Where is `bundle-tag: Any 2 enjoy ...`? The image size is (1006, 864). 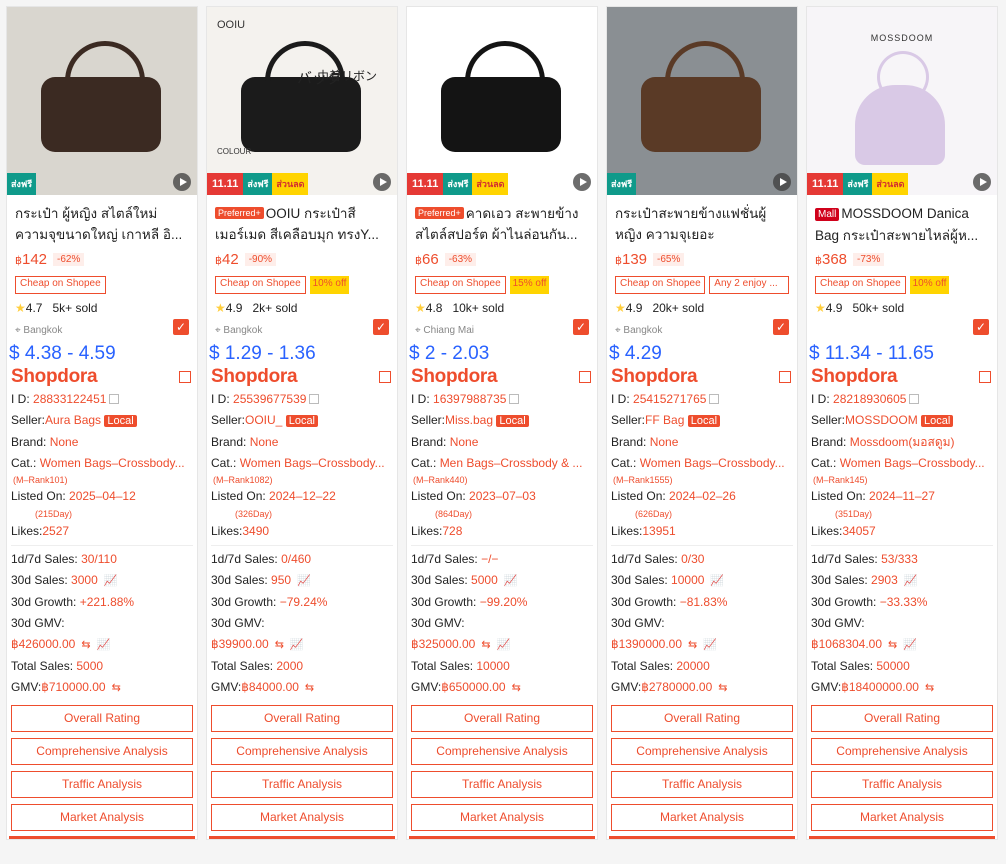
bundle-tag: Any 2 enjoy ... is located at coordinates (749, 285).